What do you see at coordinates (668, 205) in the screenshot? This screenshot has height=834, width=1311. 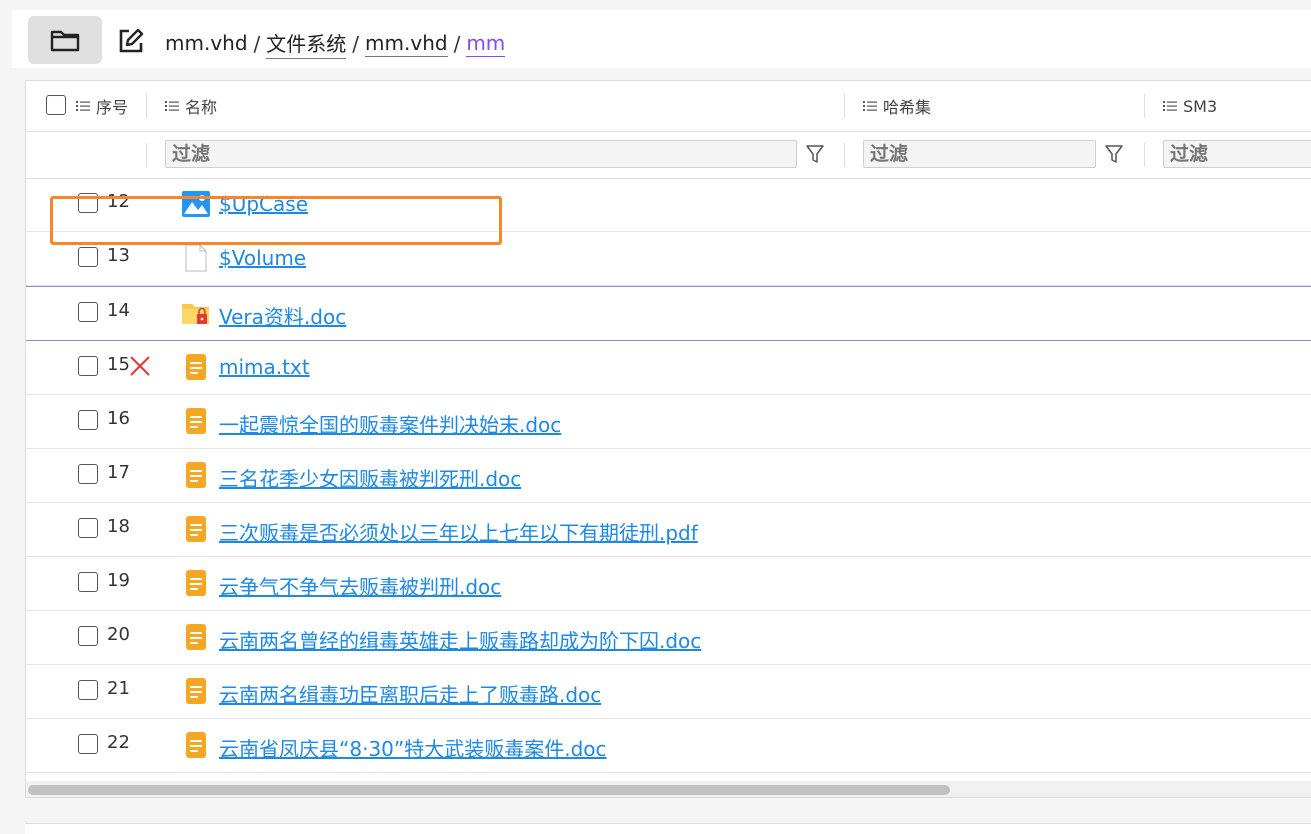 I see `table-row: 12 $UpCase` at bounding box center [668, 205].